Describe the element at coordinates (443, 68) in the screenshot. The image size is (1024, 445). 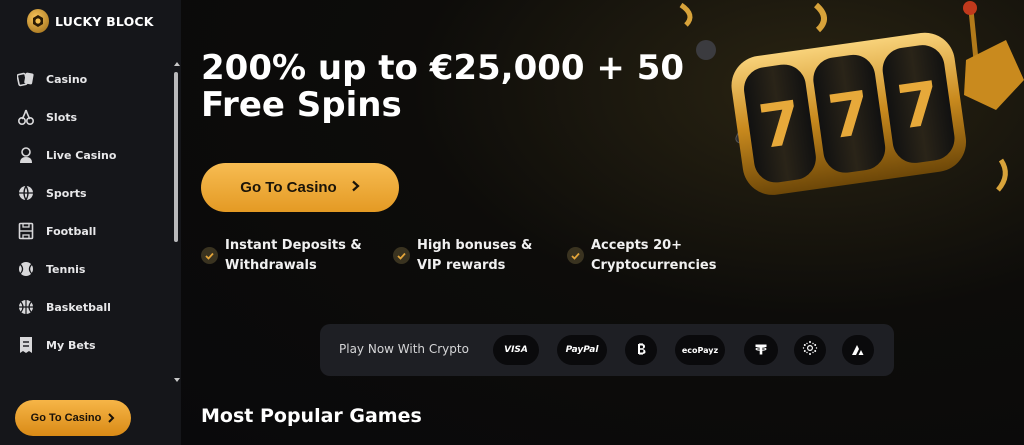
I see `hero-title-line-1: 200% up to €25,000 + 50` at that location.